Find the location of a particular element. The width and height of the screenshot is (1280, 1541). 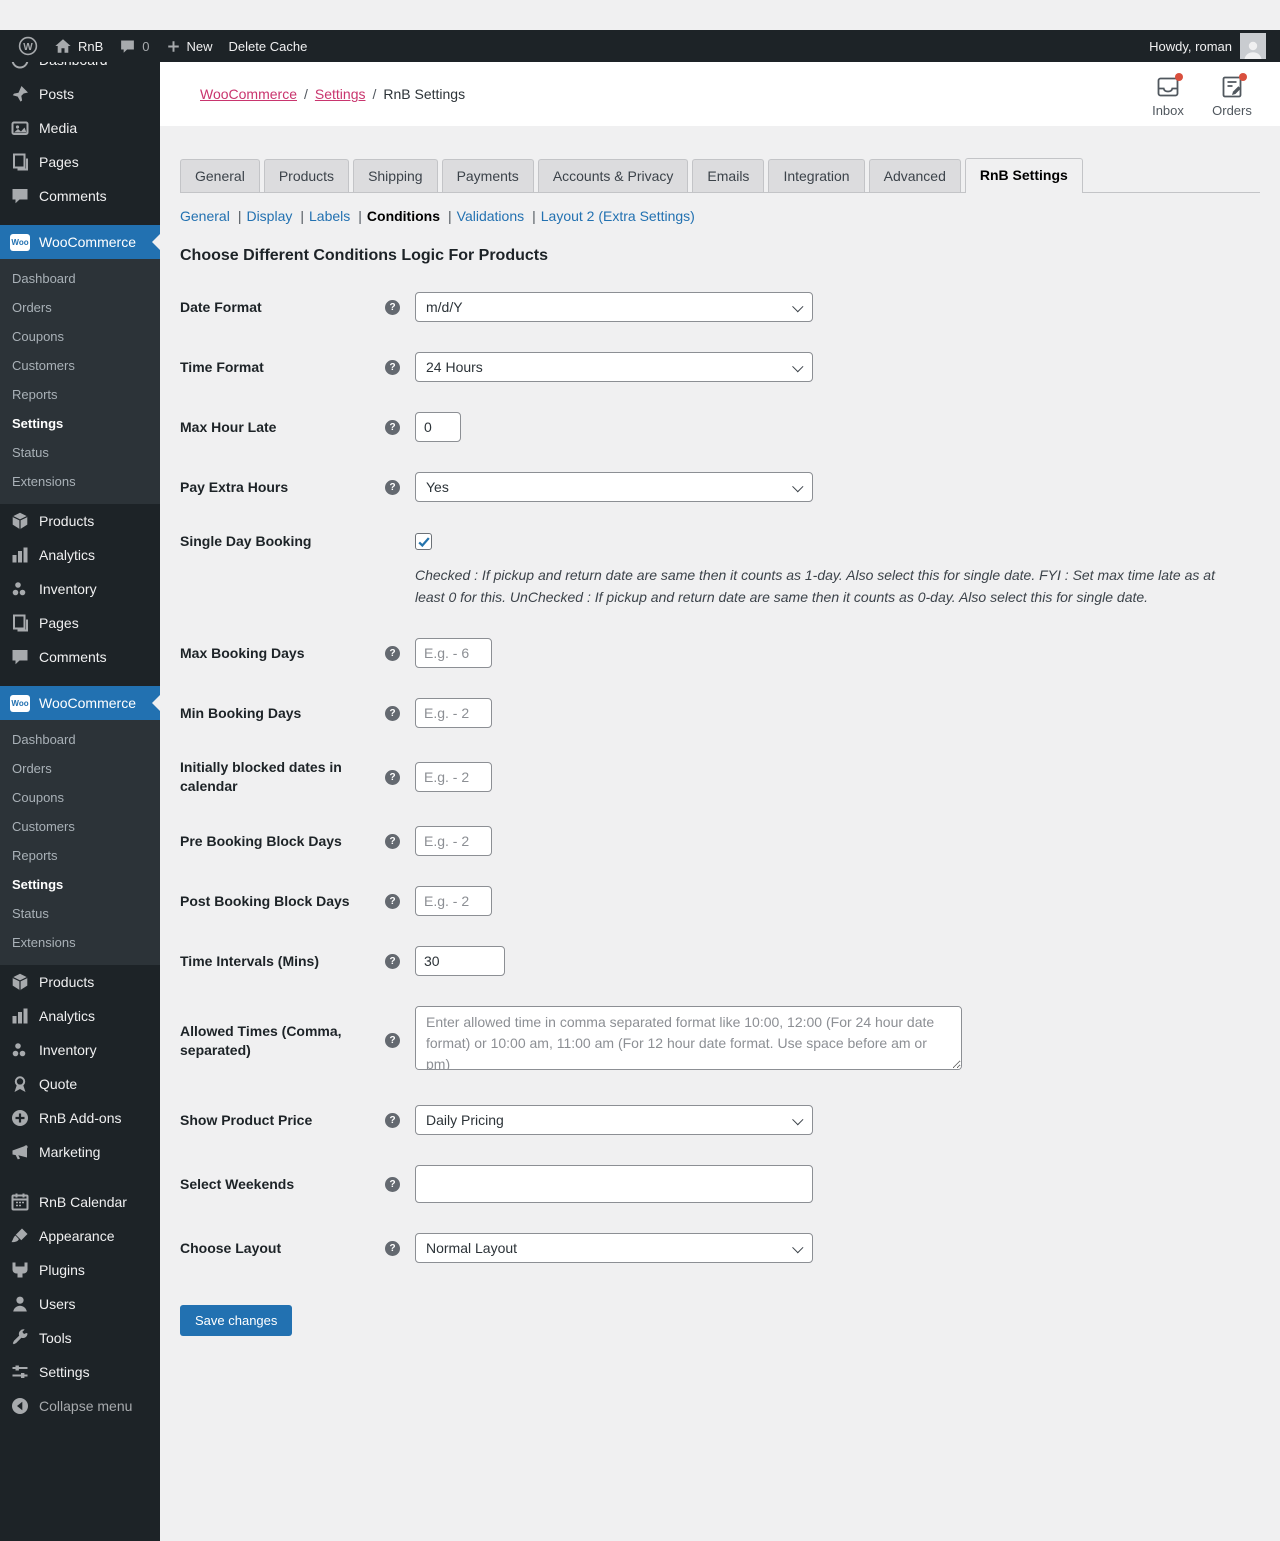

save-changes-button: Save changes is located at coordinates (236, 1321).